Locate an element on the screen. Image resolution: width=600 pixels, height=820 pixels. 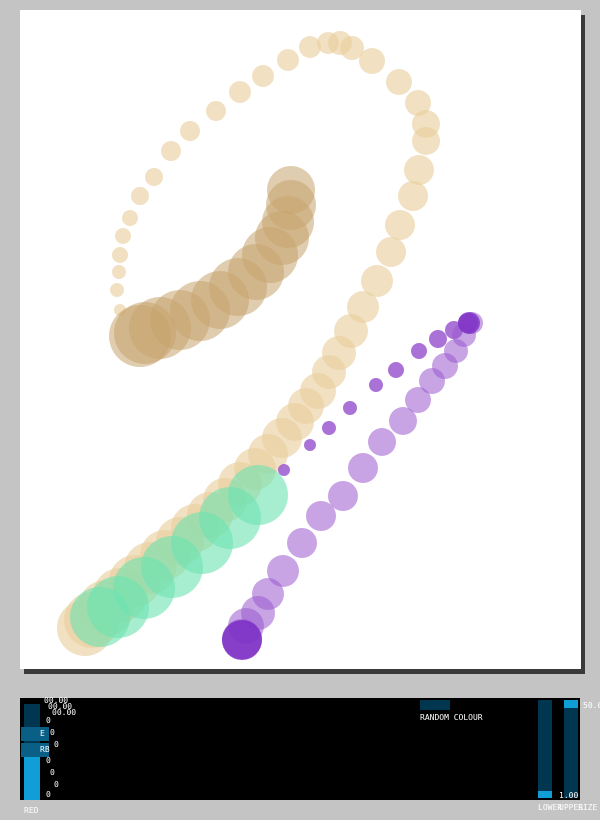
channel-label-rb: RB is located at coordinates (45, 749).